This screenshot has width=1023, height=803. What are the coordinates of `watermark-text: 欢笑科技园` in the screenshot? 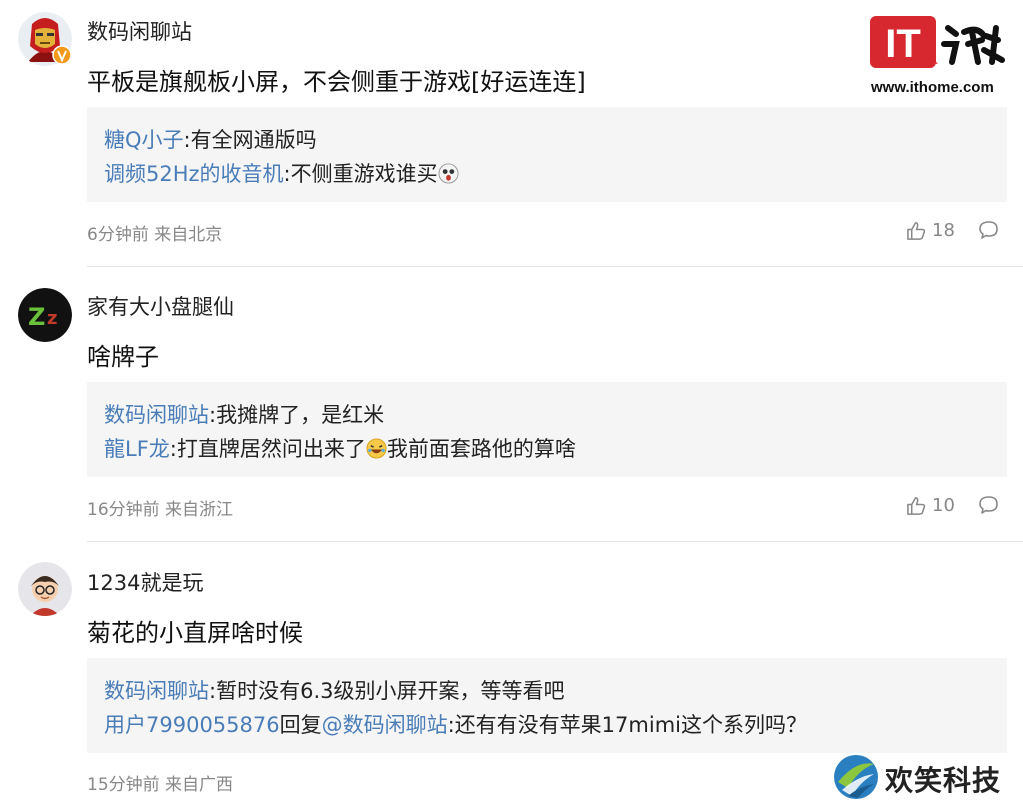 It's located at (943, 780).